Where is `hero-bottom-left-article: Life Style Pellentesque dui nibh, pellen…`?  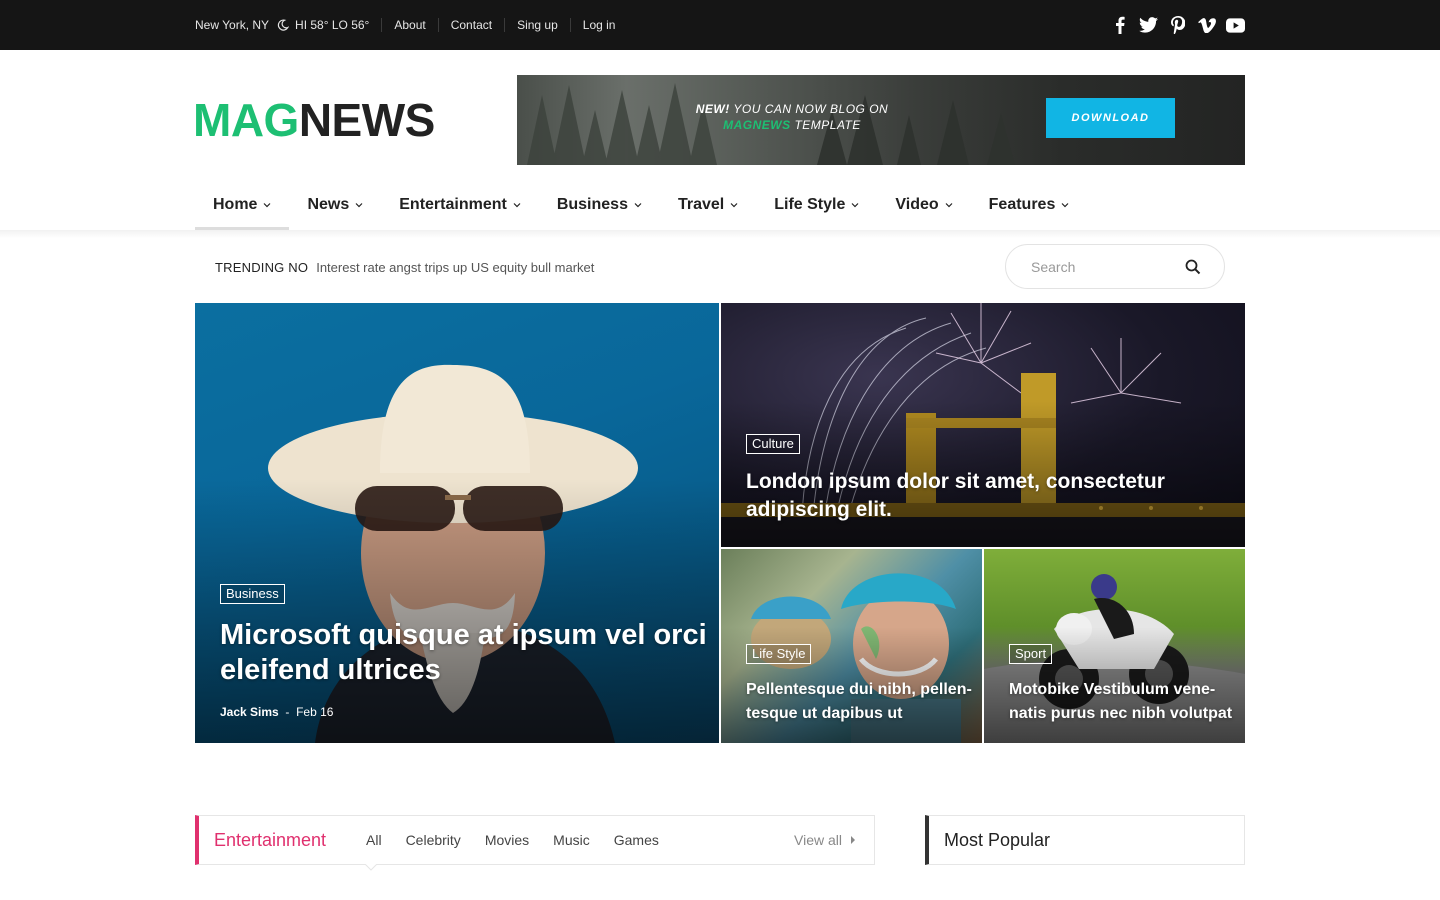 hero-bottom-left-article: Life Style Pellentesque dui nibh, pellen… is located at coordinates (851, 646).